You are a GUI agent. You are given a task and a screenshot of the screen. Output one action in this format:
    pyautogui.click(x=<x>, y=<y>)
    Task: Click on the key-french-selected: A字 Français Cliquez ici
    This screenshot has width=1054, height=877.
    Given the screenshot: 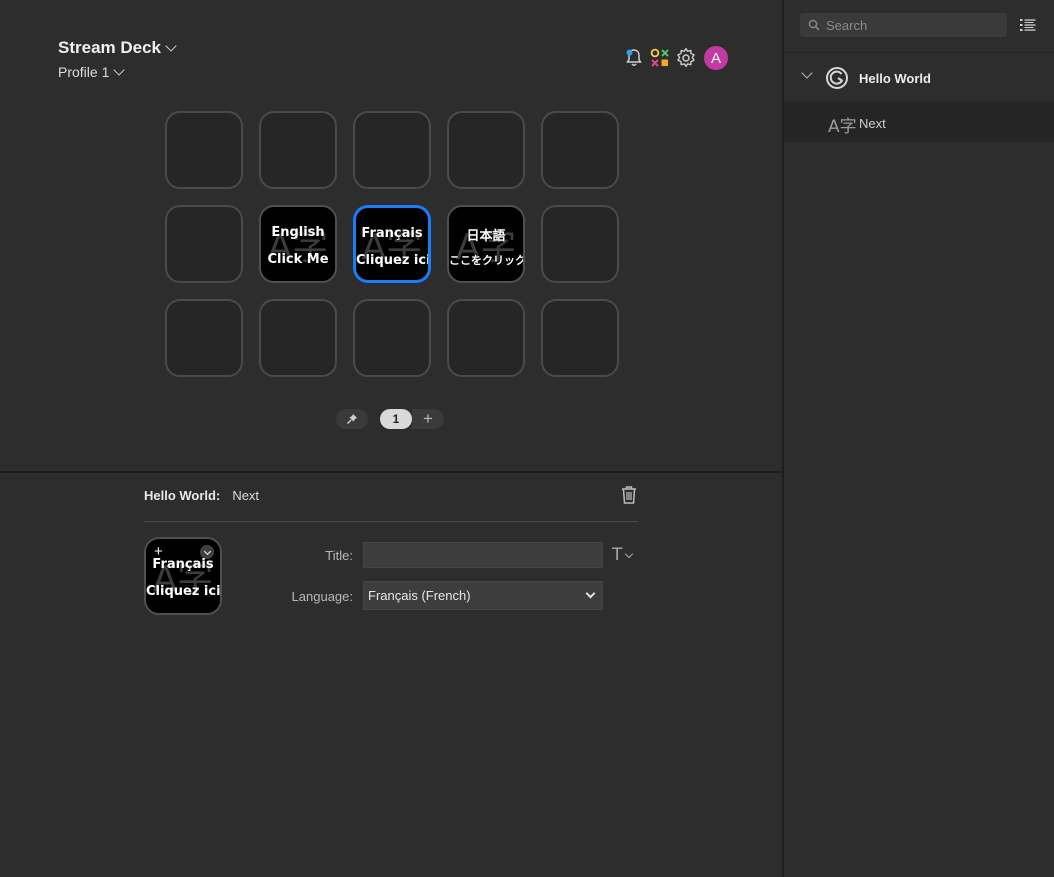 What is the action you would take?
    pyautogui.click(x=392, y=244)
    